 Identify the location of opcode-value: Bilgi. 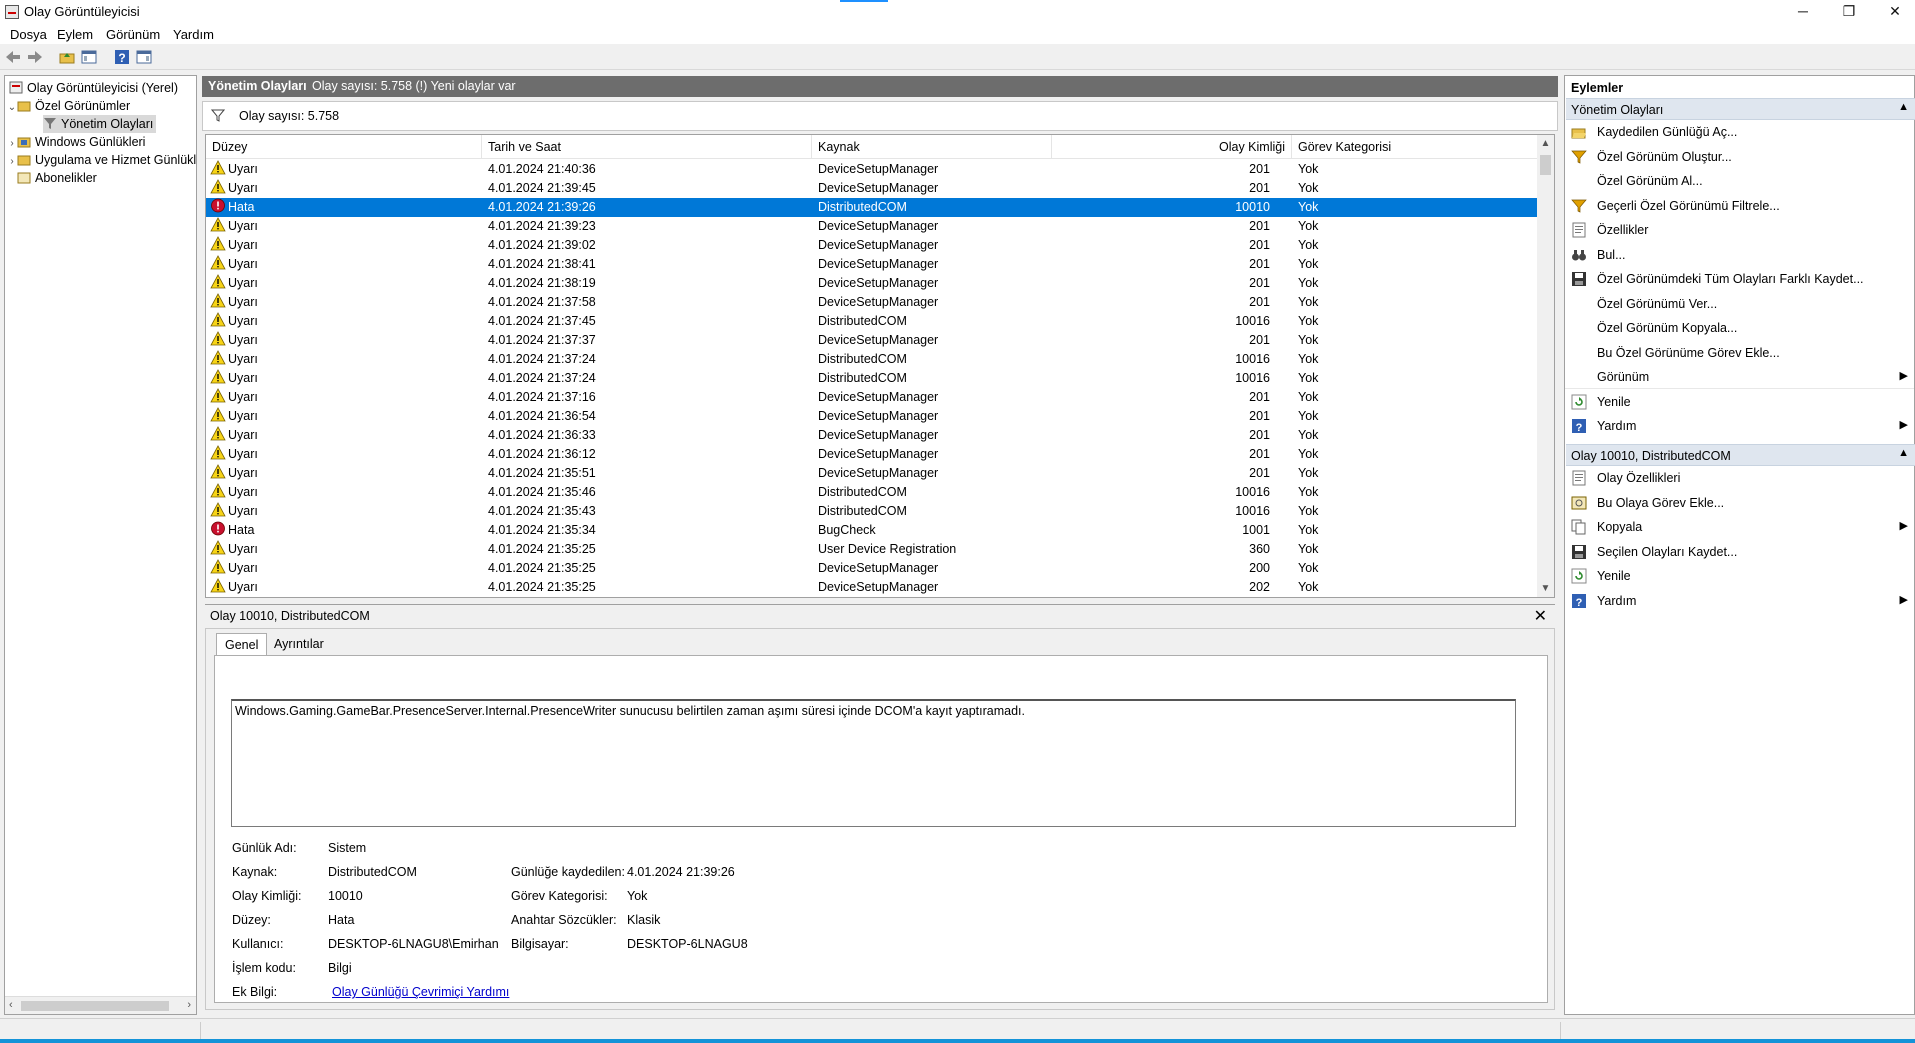
(340, 968).